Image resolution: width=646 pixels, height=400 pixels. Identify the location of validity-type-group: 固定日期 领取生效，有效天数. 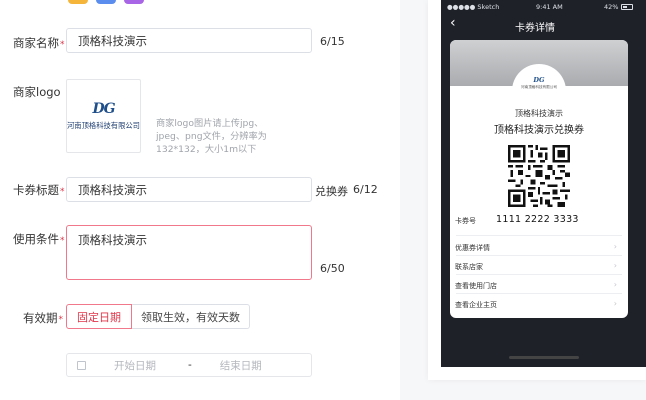
(158, 316).